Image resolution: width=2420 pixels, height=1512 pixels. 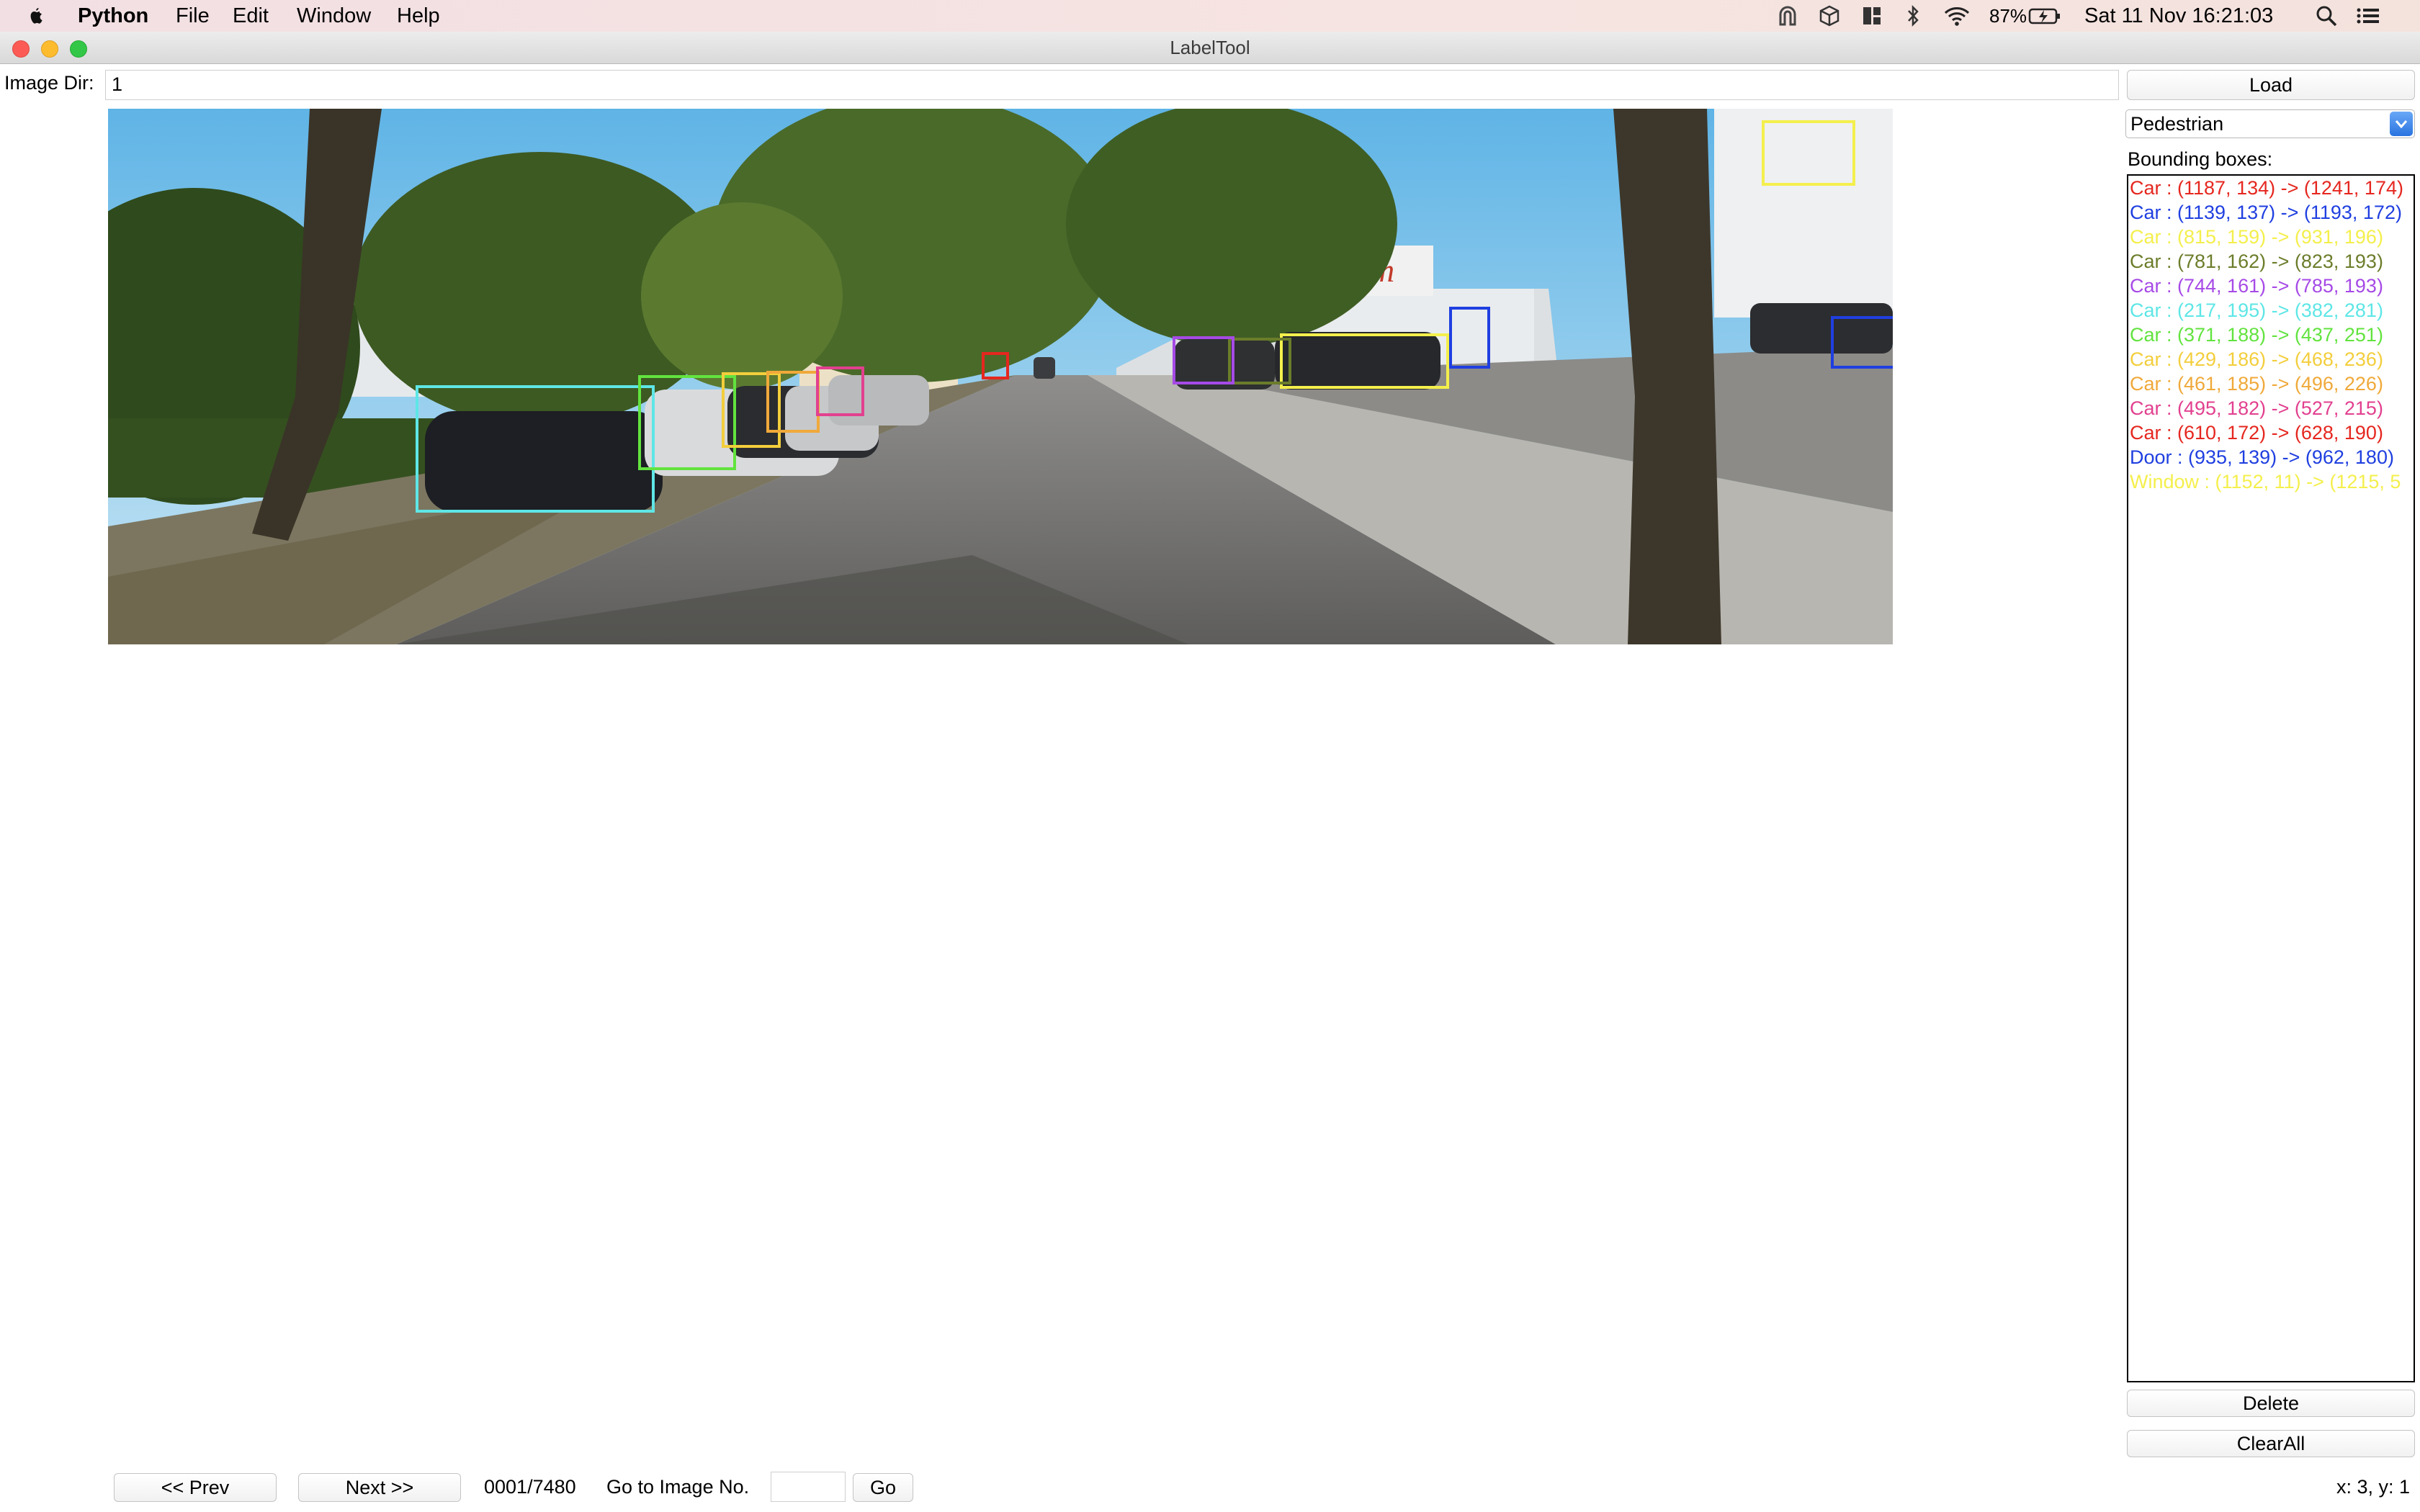 What do you see at coordinates (1112, 85) in the screenshot?
I see `image-dir-input: 1` at bounding box center [1112, 85].